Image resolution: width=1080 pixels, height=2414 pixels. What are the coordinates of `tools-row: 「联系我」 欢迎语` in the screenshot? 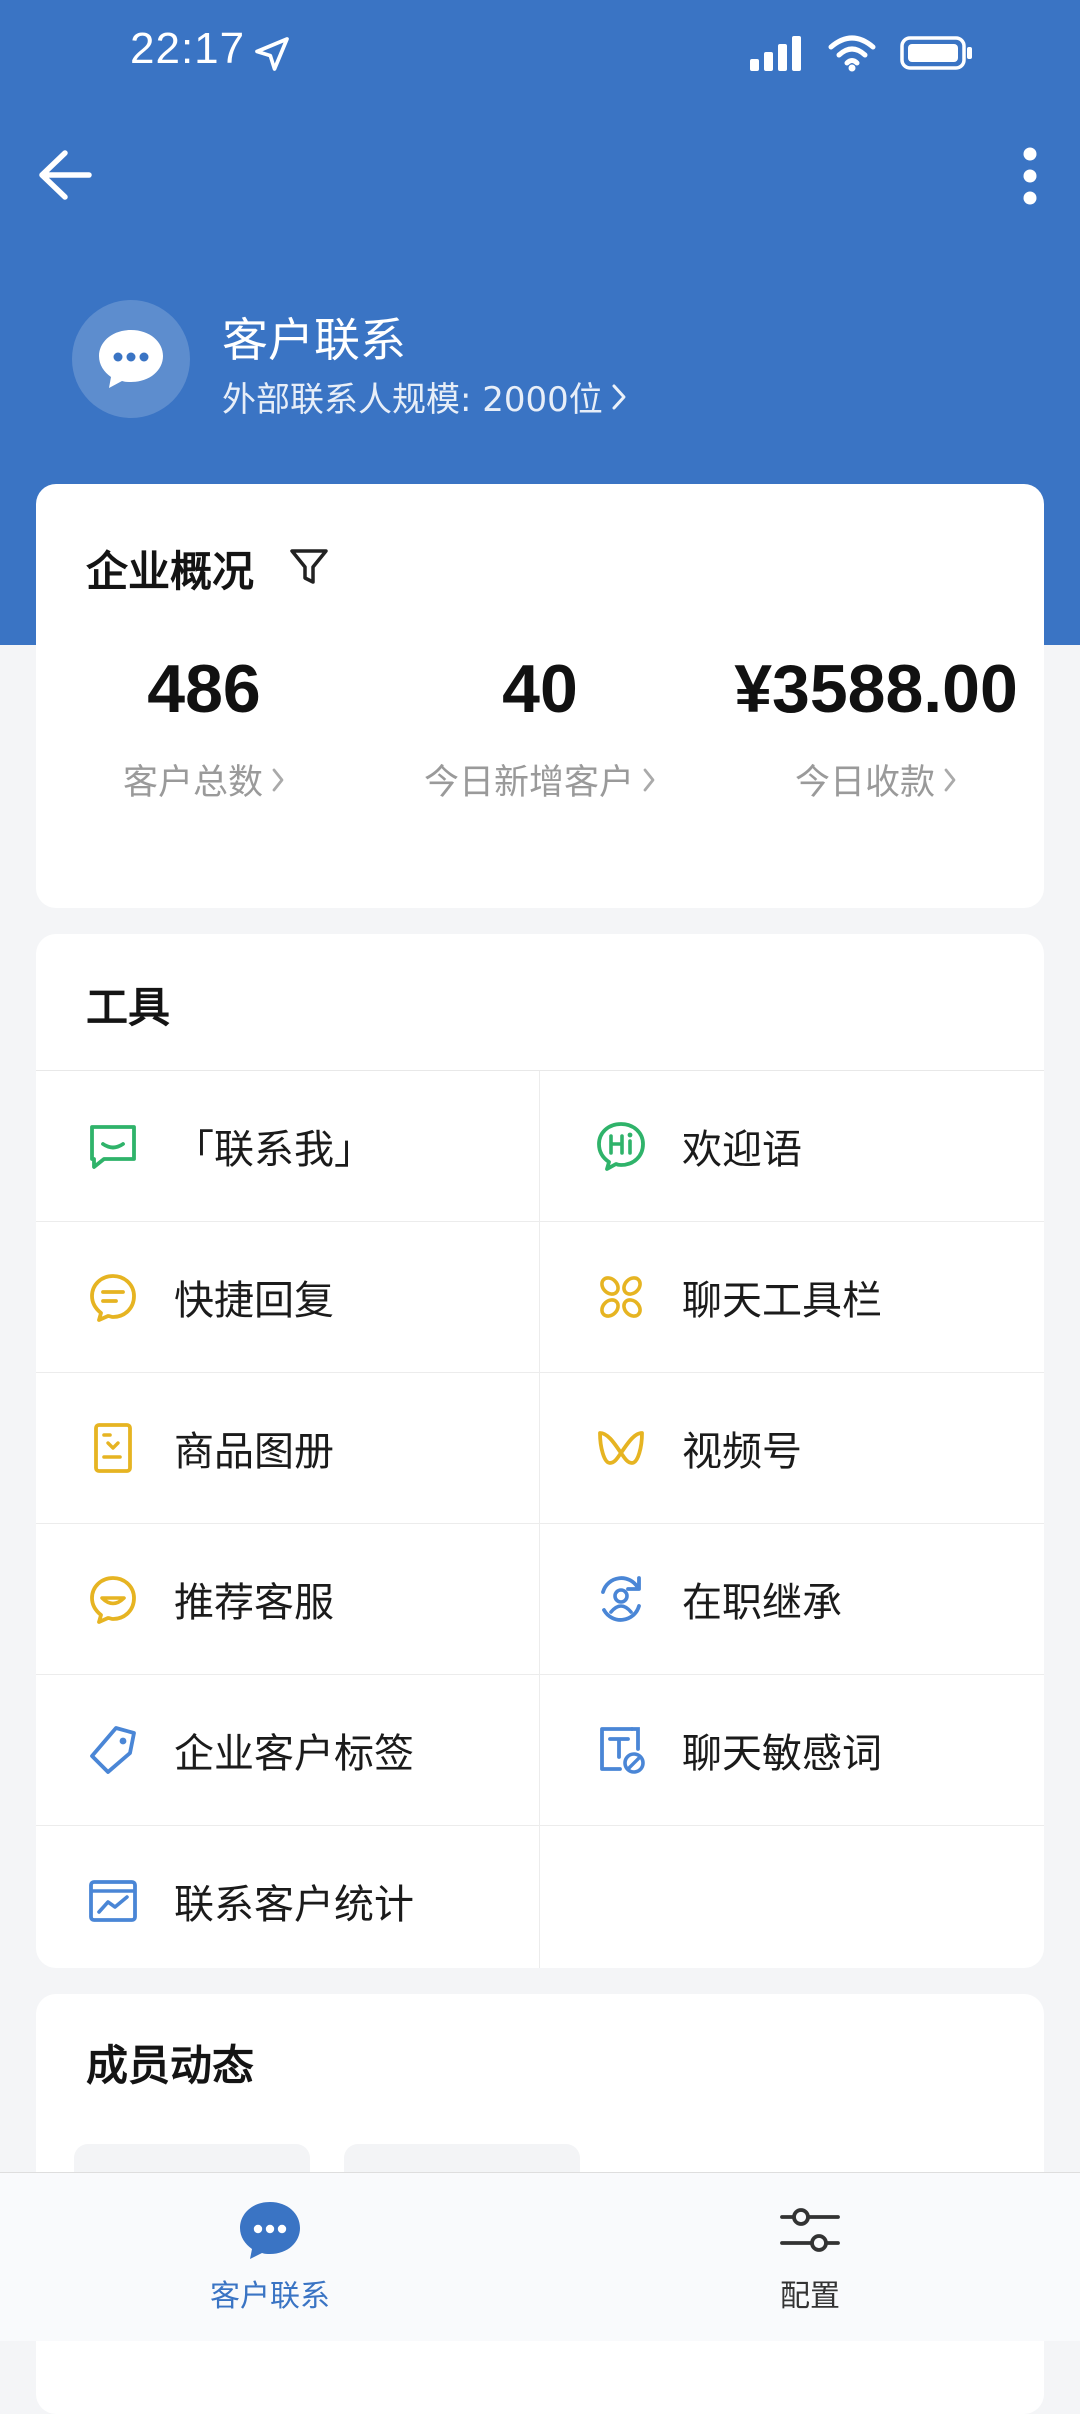 It's located at (540, 1146).